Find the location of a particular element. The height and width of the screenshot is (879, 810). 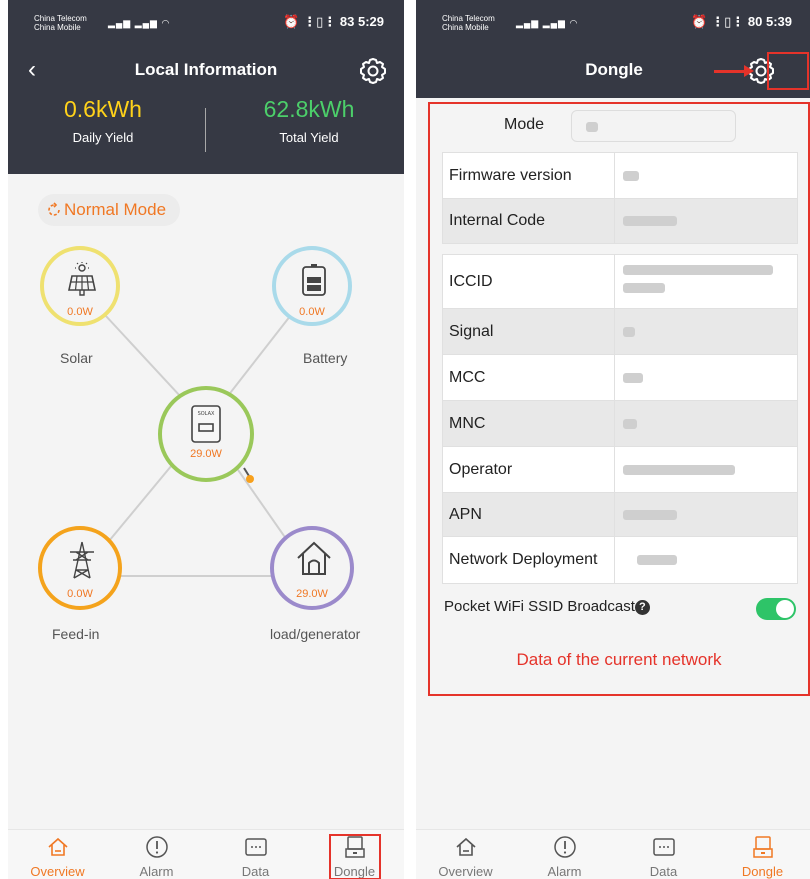

load-power: 29.0W is located at coordinates (312, 594).